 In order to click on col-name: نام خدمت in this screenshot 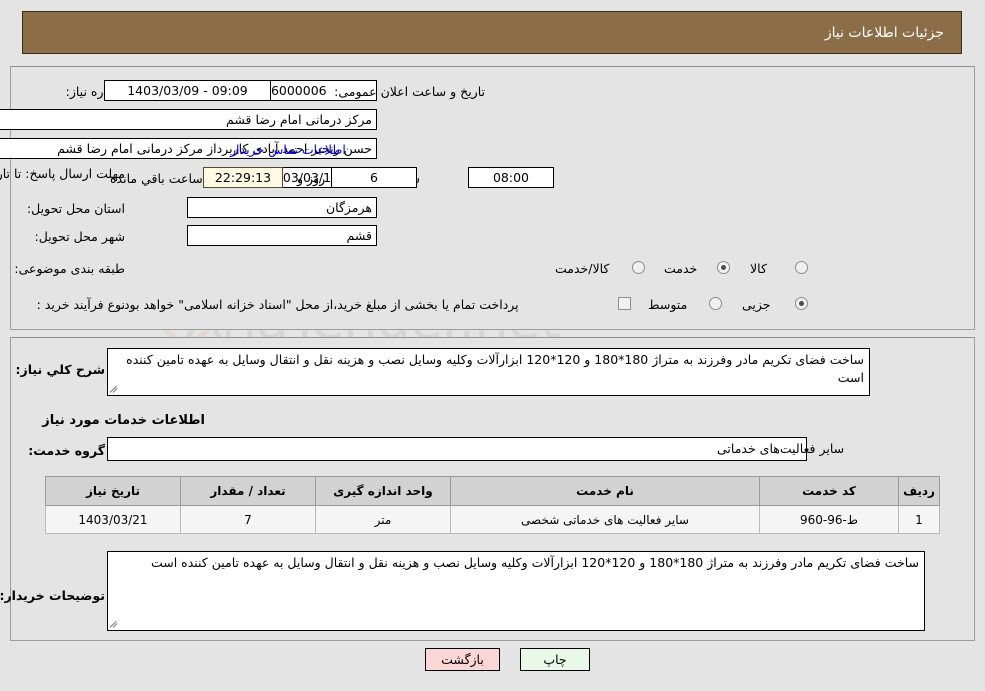, I will do `click(605, 491)`.